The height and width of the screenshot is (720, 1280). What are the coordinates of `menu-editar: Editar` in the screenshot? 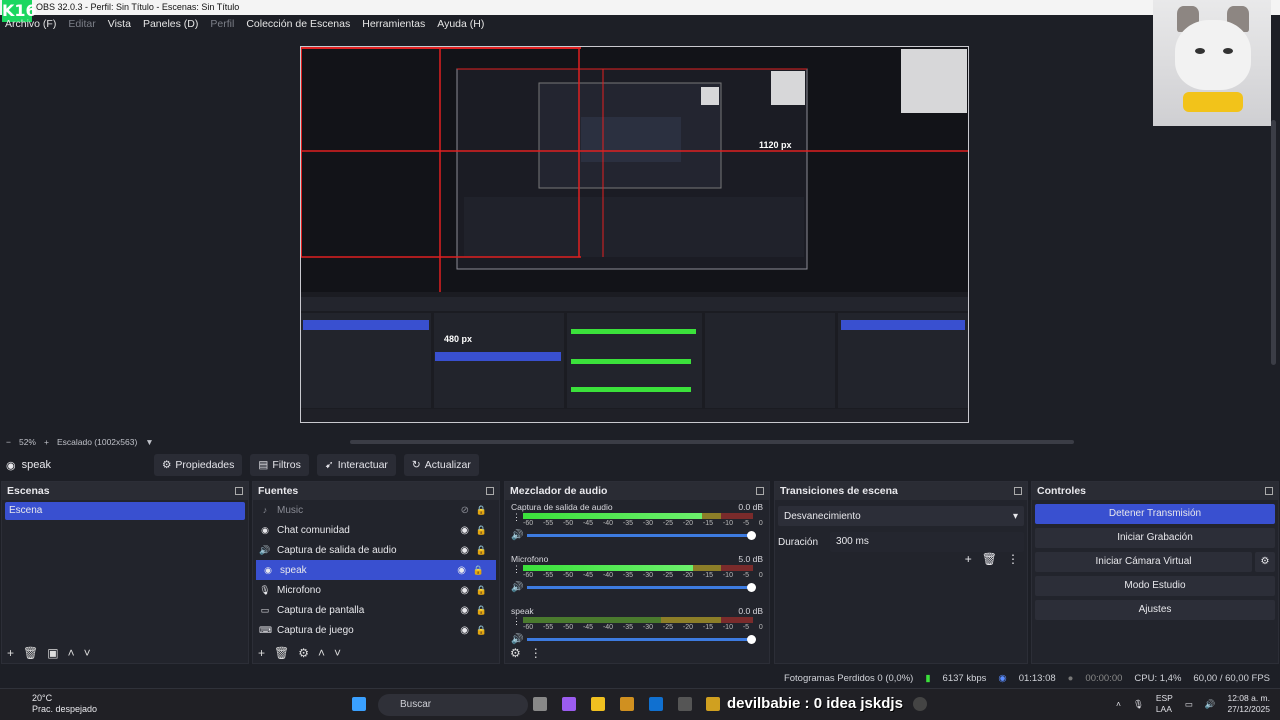 It's located at (81, 24).